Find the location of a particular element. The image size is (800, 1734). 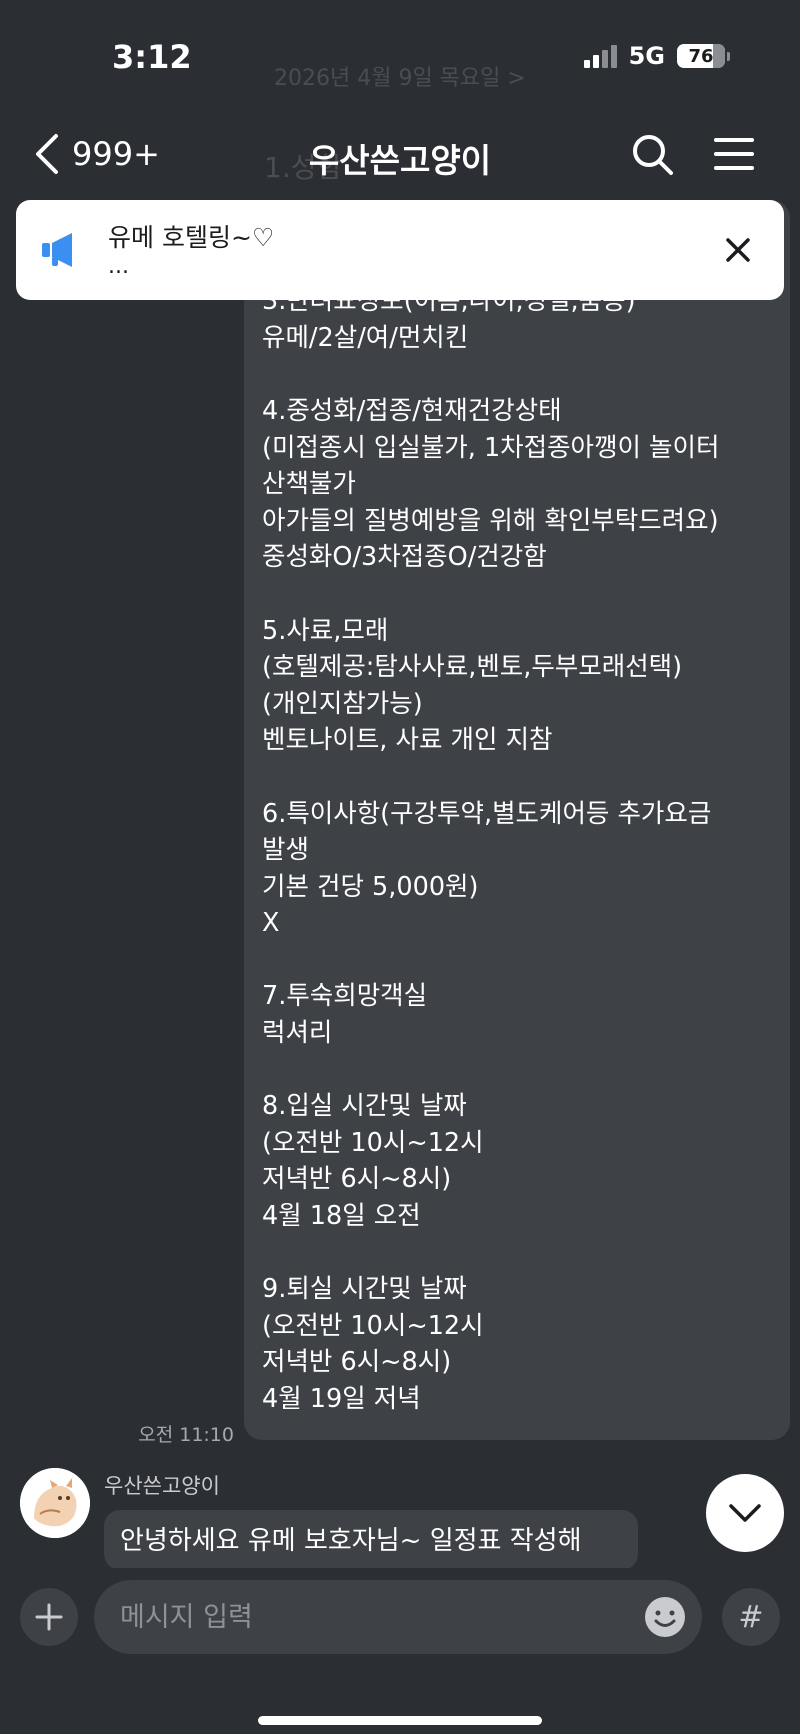

network-type: 5G is located at coordinates (646, 56).